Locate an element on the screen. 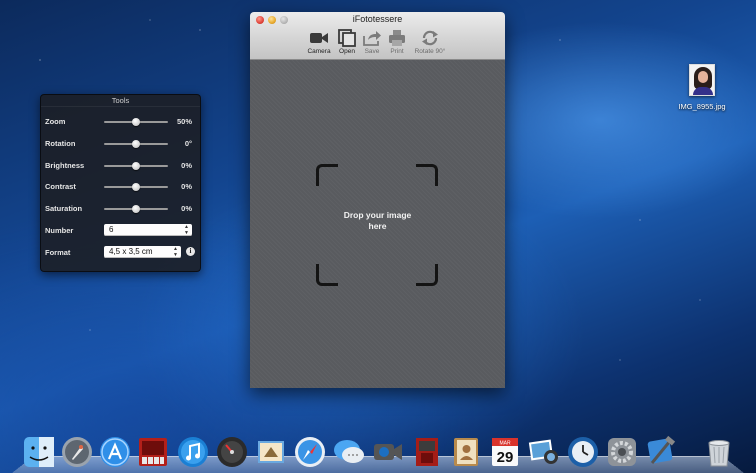 Image resolution: width=756 pixels, height=473 pixels. drop-instructions-line-2: here is located at coordinates (377, 226).